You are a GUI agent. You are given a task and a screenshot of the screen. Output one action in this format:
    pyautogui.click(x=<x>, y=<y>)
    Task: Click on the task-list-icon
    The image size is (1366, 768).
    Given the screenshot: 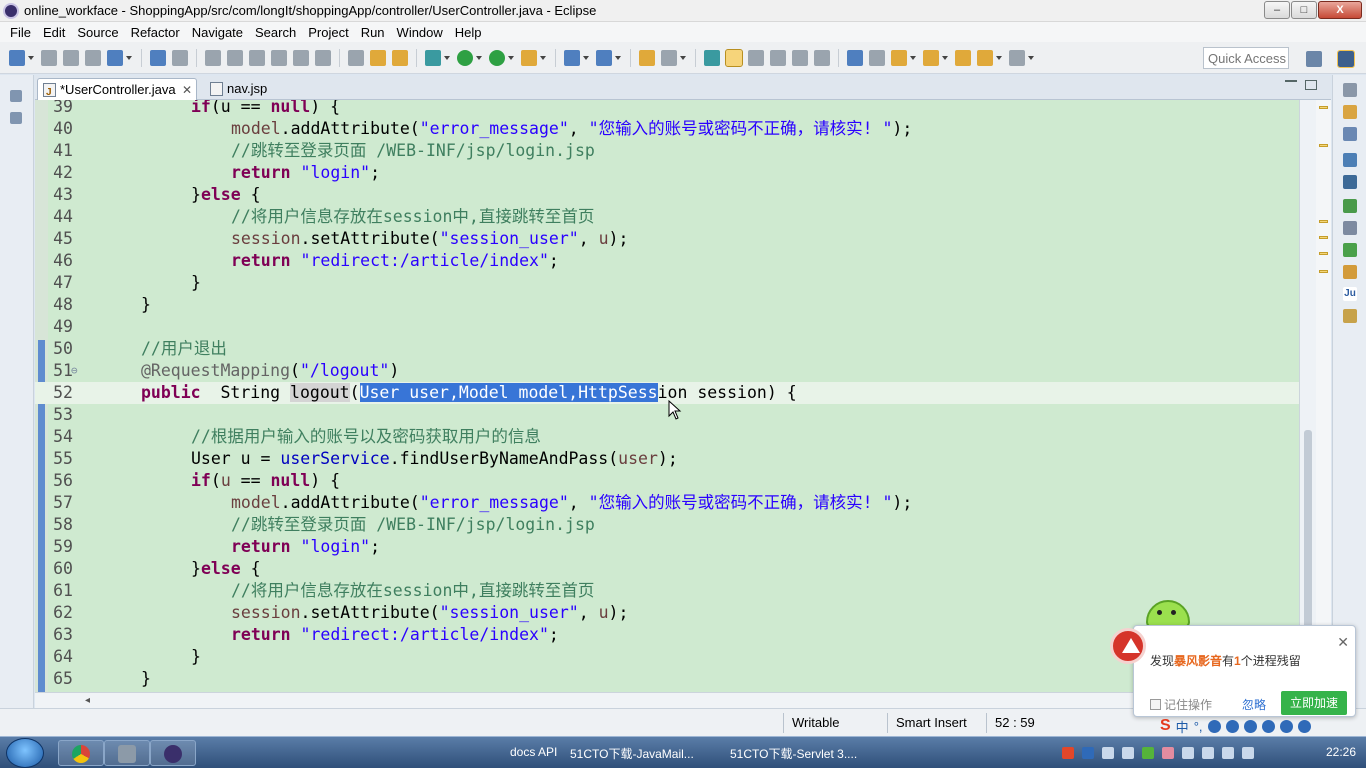 What is the action you would take?
    pyautogui.click(x=1350, y=112)
    